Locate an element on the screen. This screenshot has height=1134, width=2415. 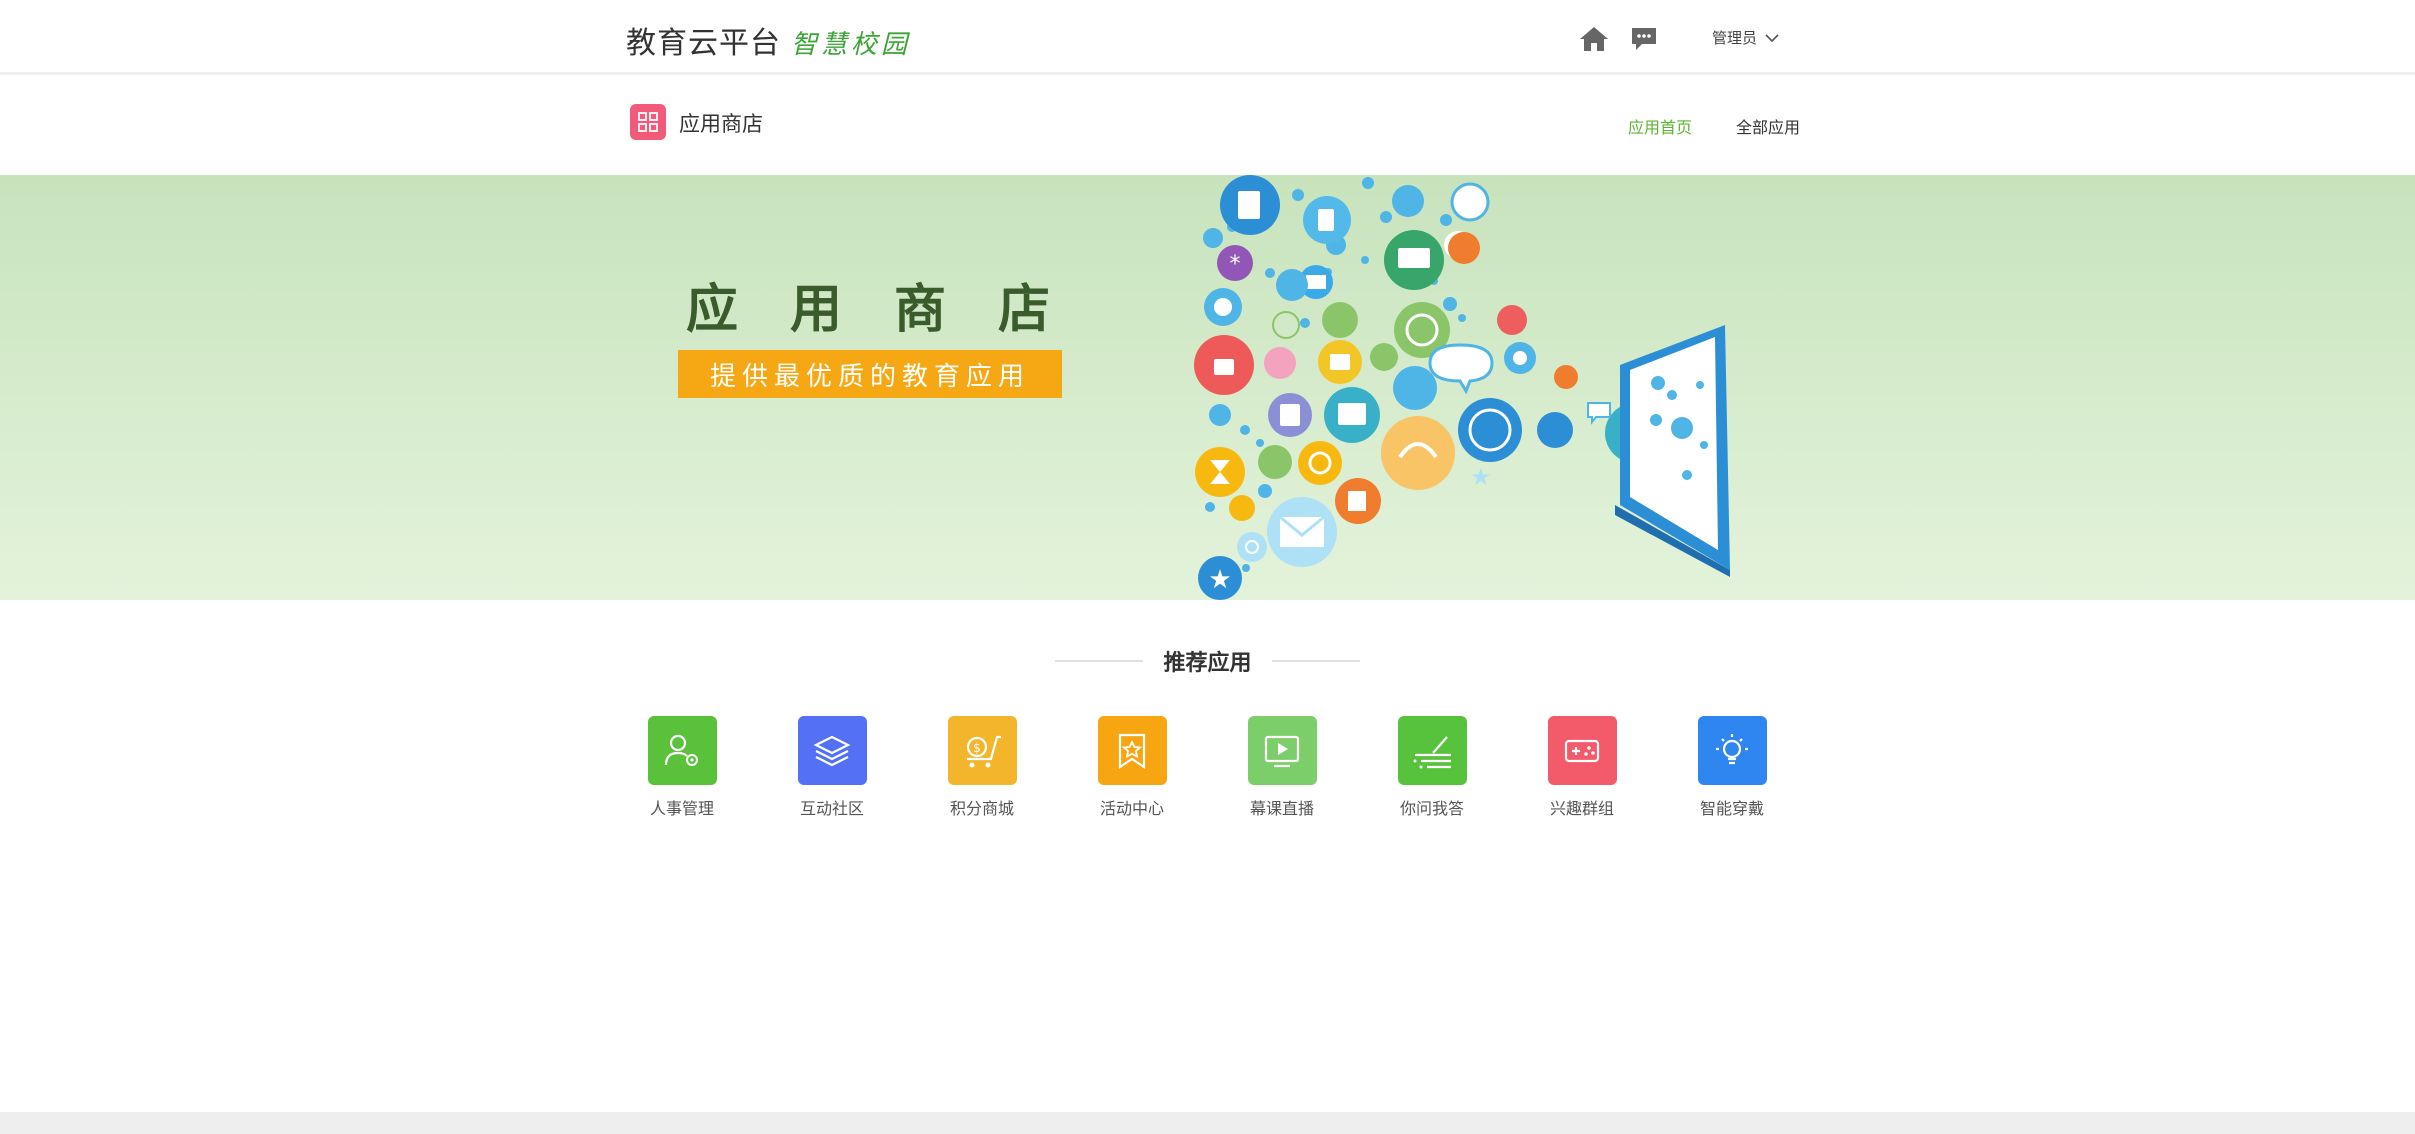
banner-subtitle: 提供最优质的教育应用 is located at coordinates (870, 374).